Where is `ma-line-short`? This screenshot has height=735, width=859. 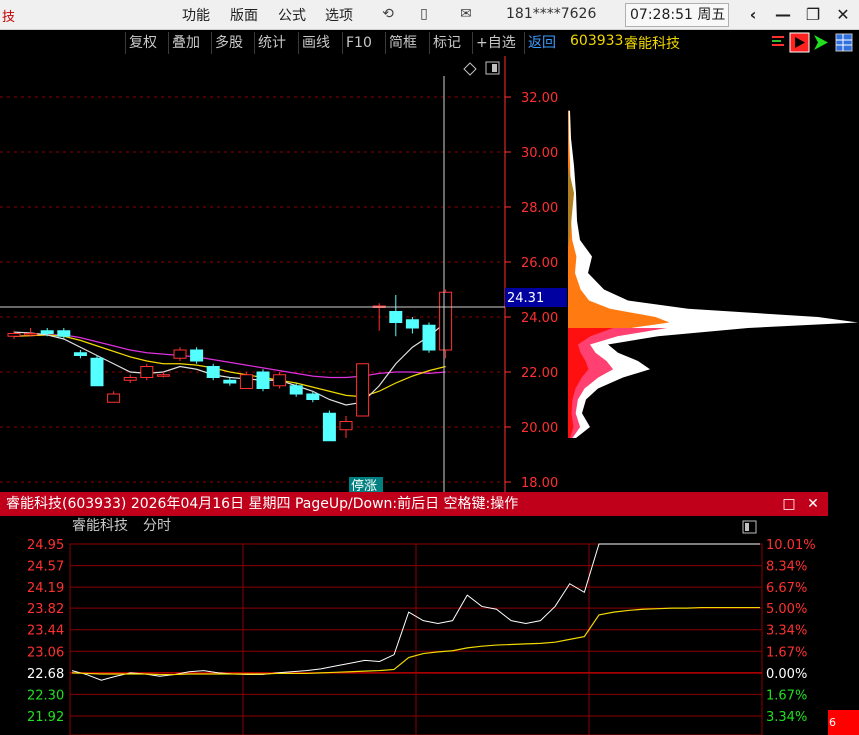
ma-line-short is located at coordinates (229, 364).